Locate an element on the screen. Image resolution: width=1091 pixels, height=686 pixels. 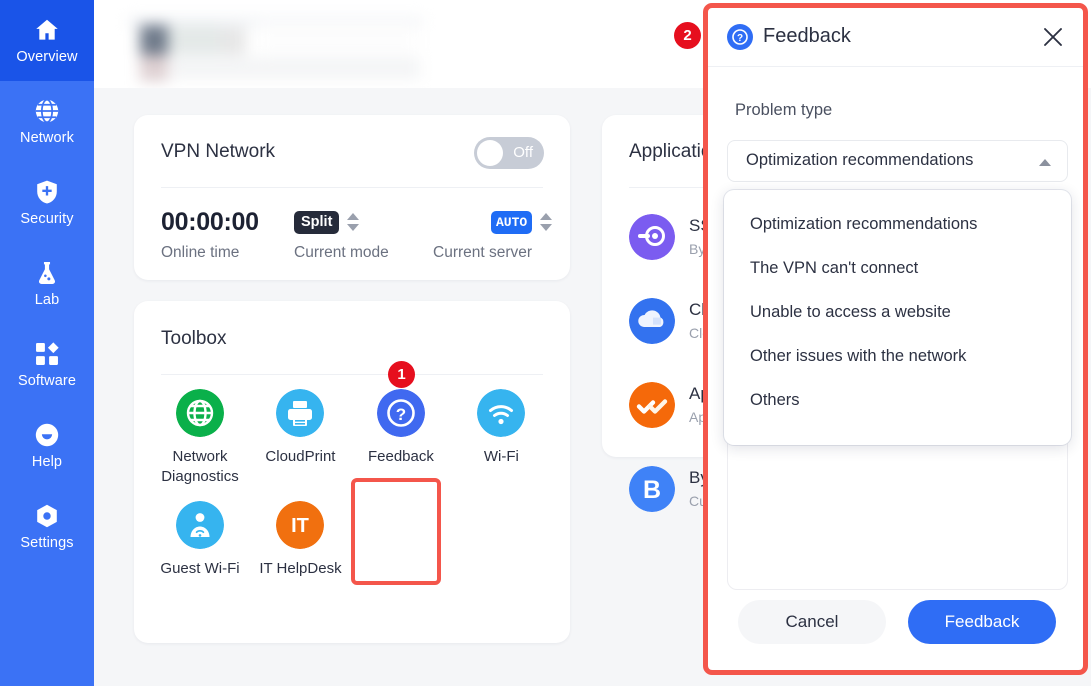
tool-label: Feedback is located at coordinates (400, 456).